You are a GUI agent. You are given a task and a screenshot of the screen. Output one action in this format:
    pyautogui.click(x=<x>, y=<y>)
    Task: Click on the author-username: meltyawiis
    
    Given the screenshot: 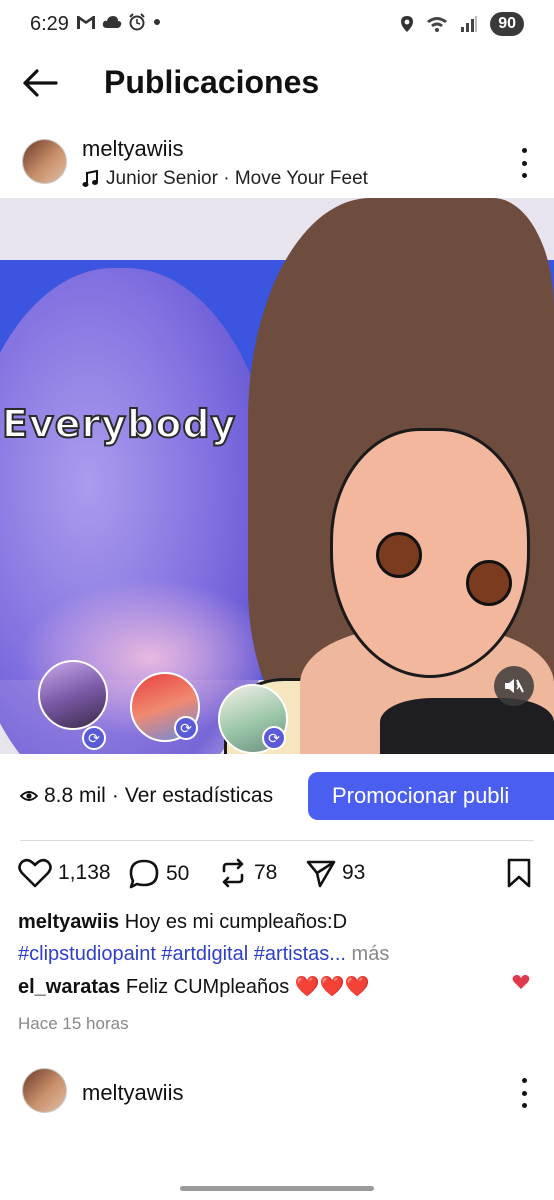 What is the action you would take?
    pyautogui.click(x=132, y=149)
    